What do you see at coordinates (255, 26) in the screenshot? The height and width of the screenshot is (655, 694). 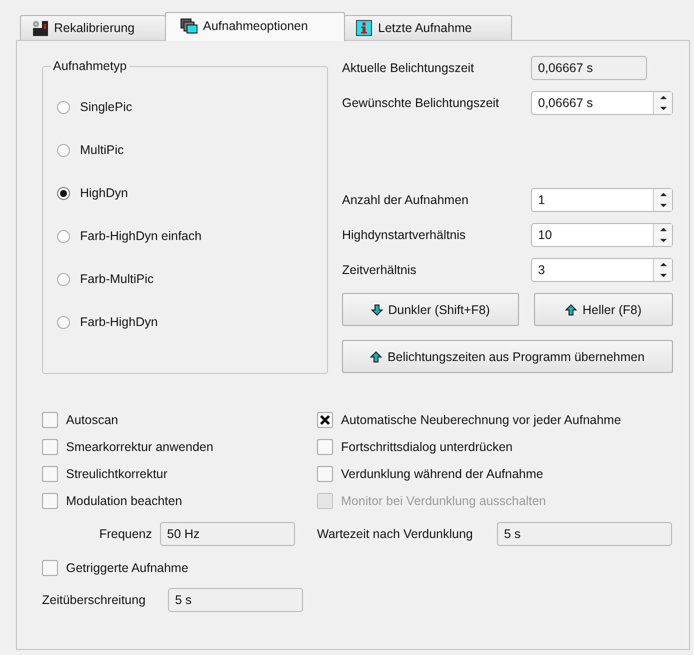 I see `tab: Aufnahmeoptionen` at bounding box center [255, 26].